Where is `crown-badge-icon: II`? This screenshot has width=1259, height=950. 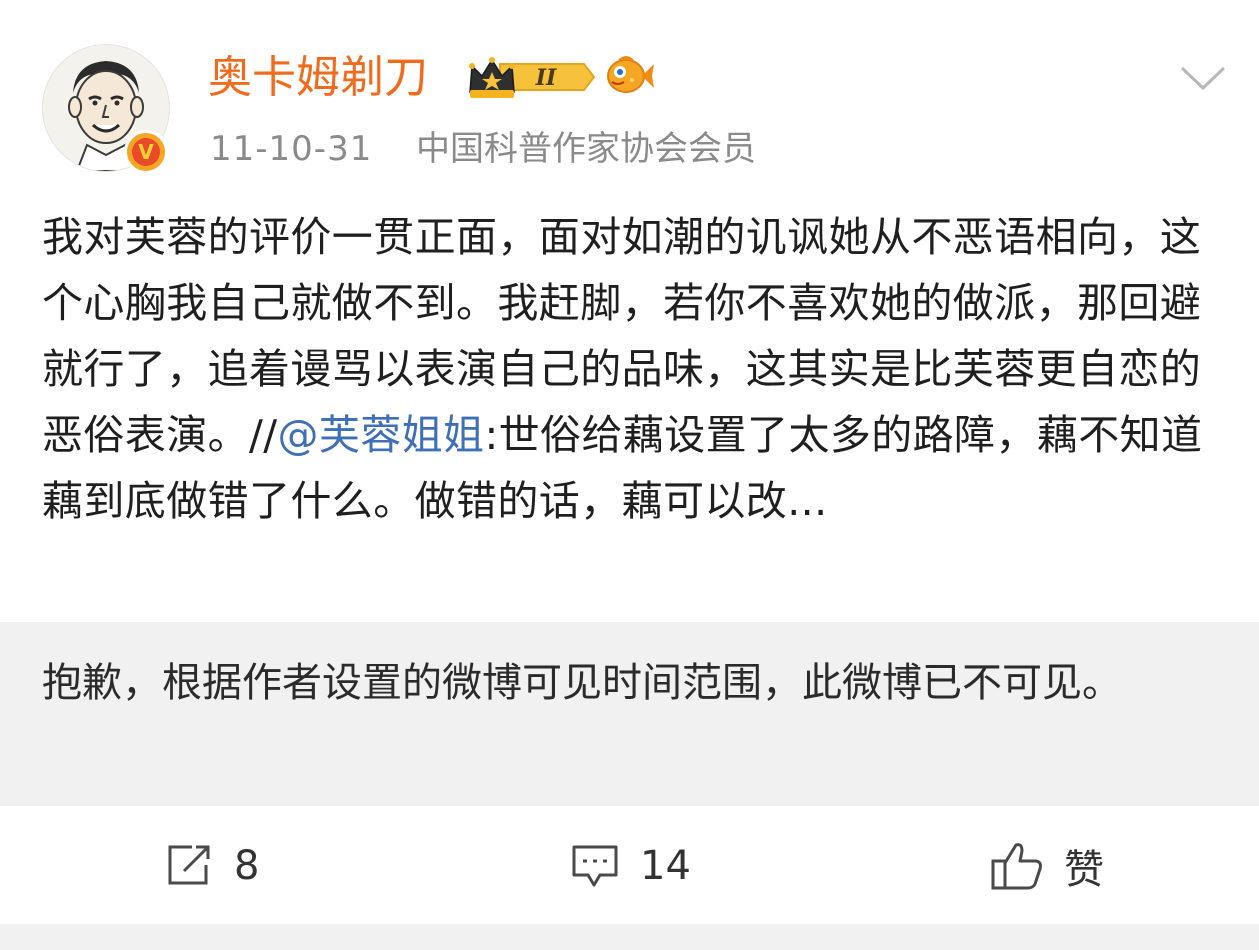
crown-badge-icon: II is located at coordinates (531, 77).